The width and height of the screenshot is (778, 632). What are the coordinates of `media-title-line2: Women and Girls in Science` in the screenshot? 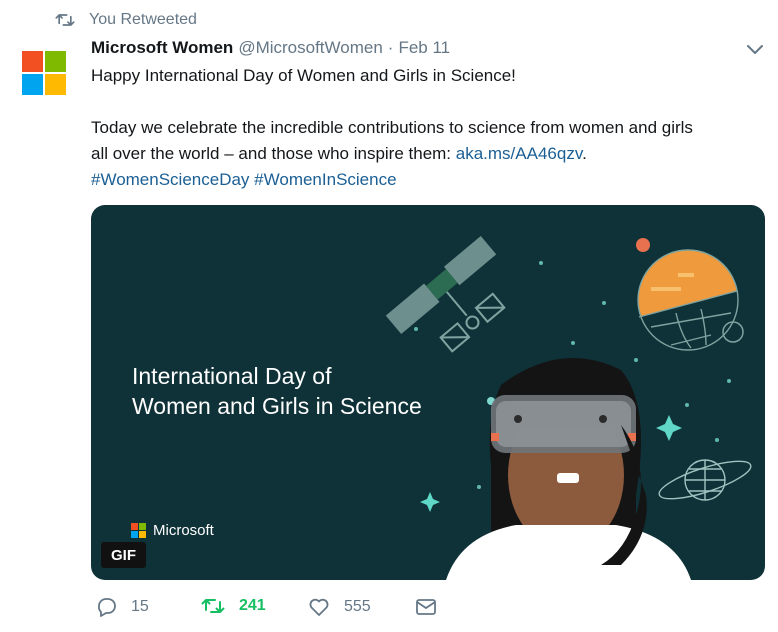 It's located at (277, 406).